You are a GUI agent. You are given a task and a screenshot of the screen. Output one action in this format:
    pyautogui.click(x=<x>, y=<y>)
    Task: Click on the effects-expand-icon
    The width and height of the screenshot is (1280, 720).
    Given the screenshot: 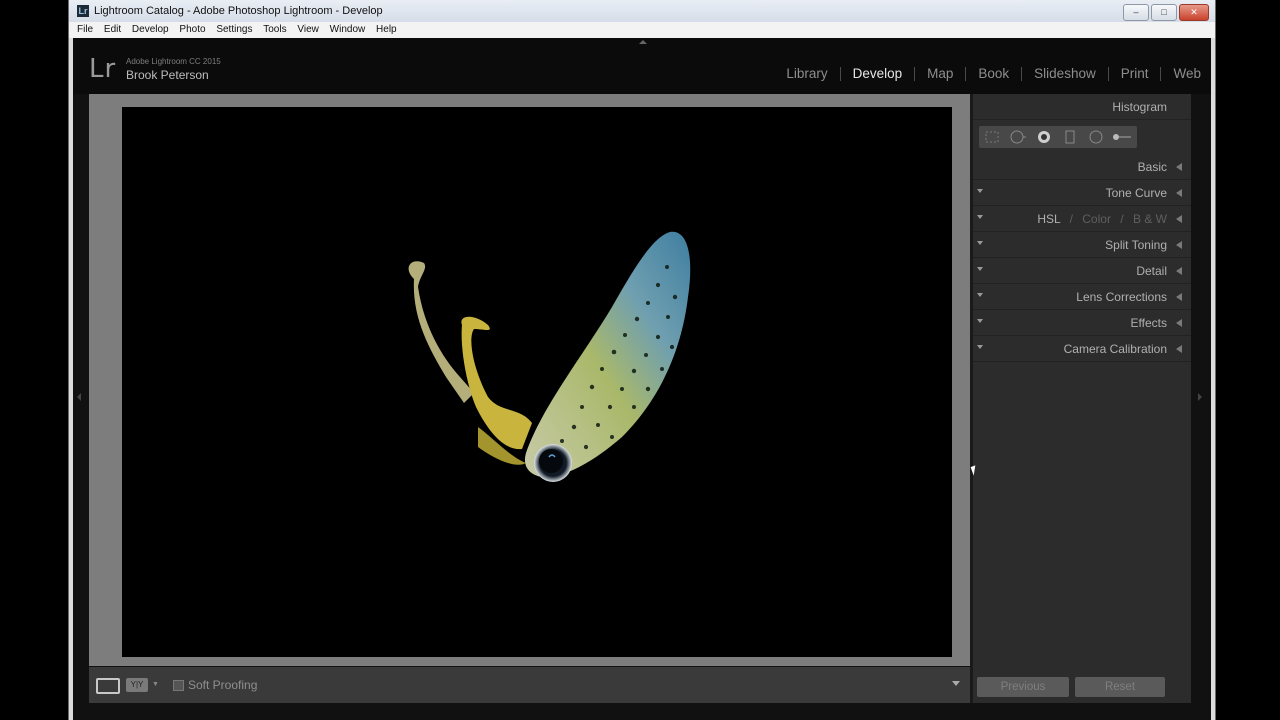 What is the action you would take?
    pyautogui.click(x=1179, y=323)
    